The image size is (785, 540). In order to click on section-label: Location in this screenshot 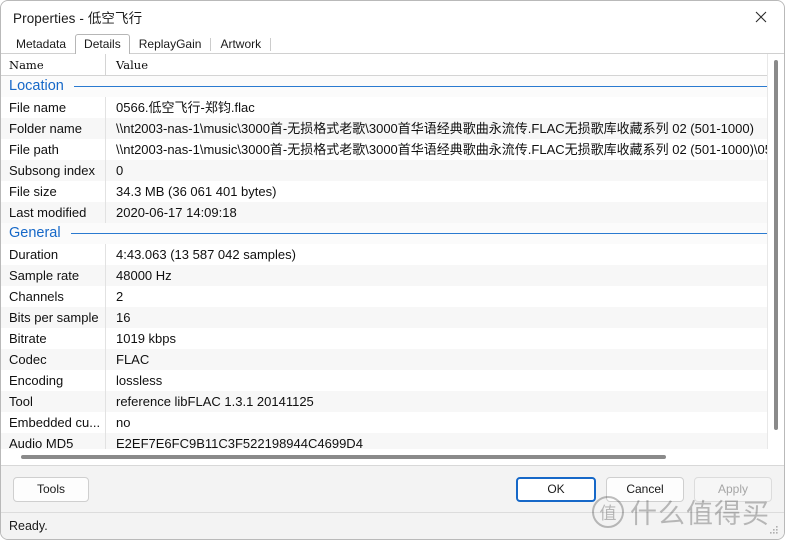, I will do `click(36, 86)`.